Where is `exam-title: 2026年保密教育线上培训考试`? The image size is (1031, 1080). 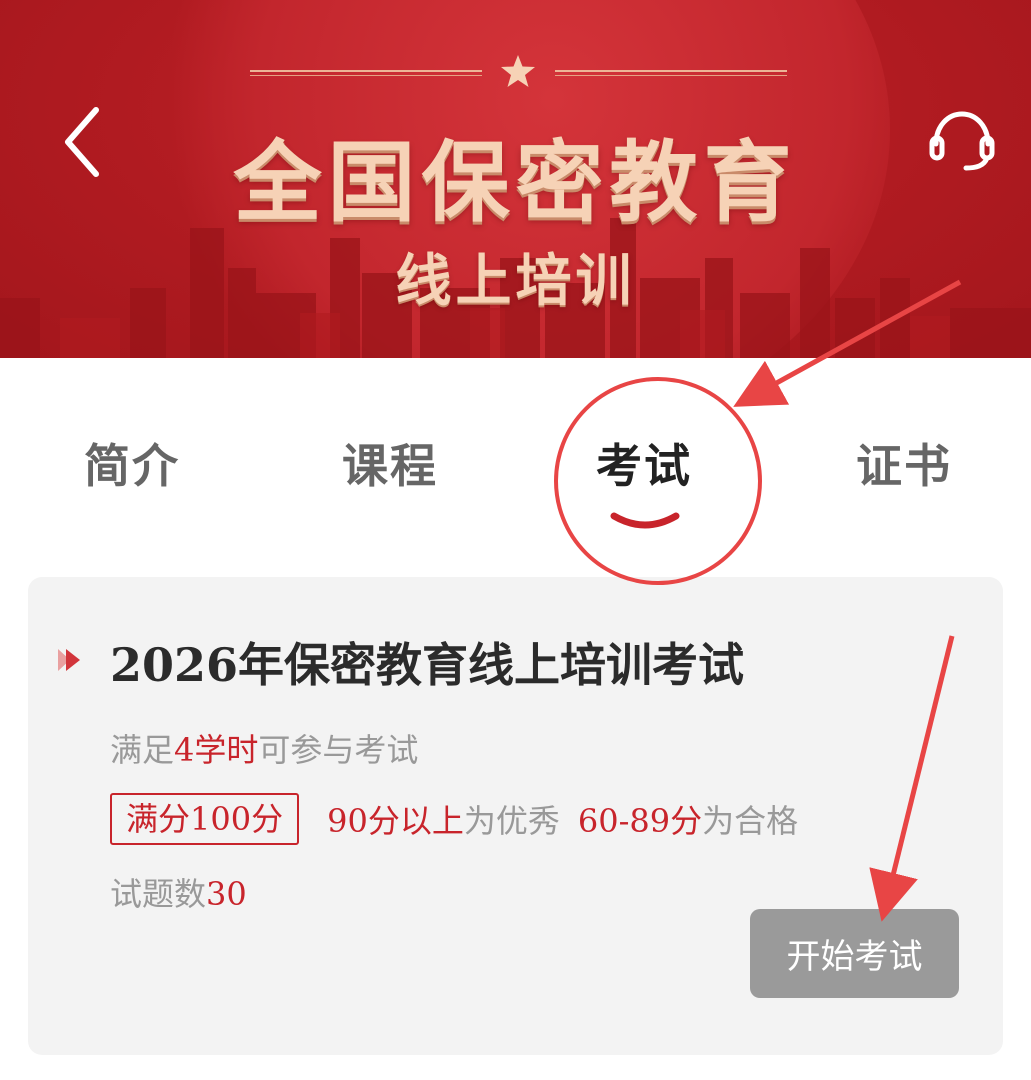
exam-title: 2026年保密教育线上培训考试 is located at coordinates (427, 665).